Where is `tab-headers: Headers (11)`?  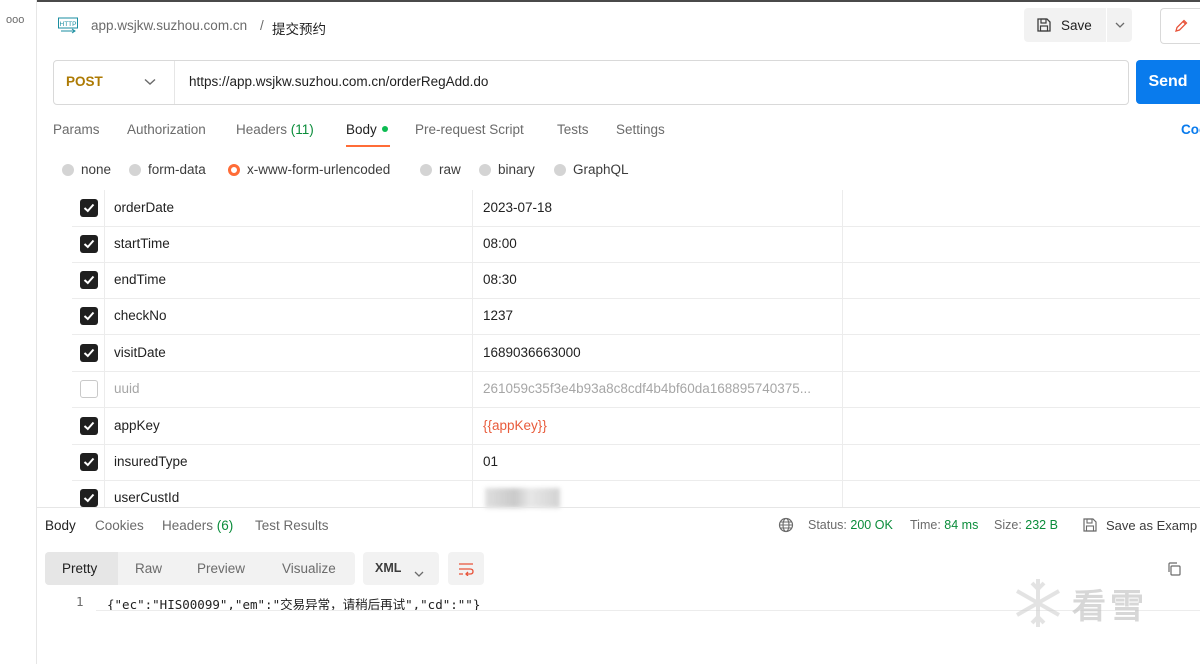 tab-headers: Headers (11) is located at coordinates (275, 129).